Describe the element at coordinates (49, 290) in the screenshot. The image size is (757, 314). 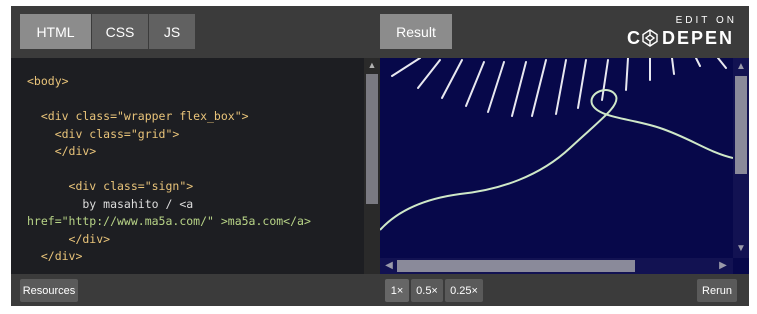
I see `resources-button: Resources` at that location.